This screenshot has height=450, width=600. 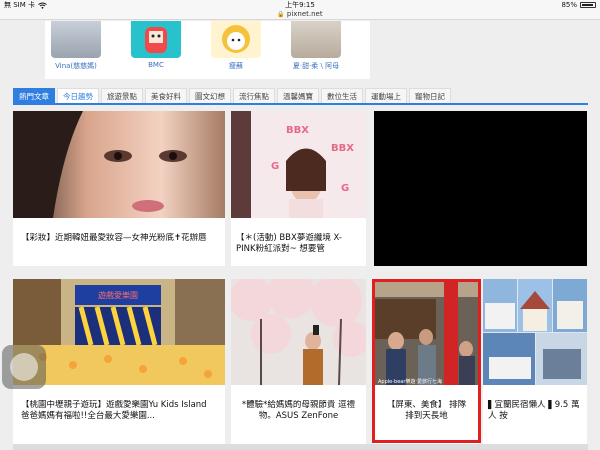 I want to click on status-time: 上午9:15, so click(x=300, y=5).